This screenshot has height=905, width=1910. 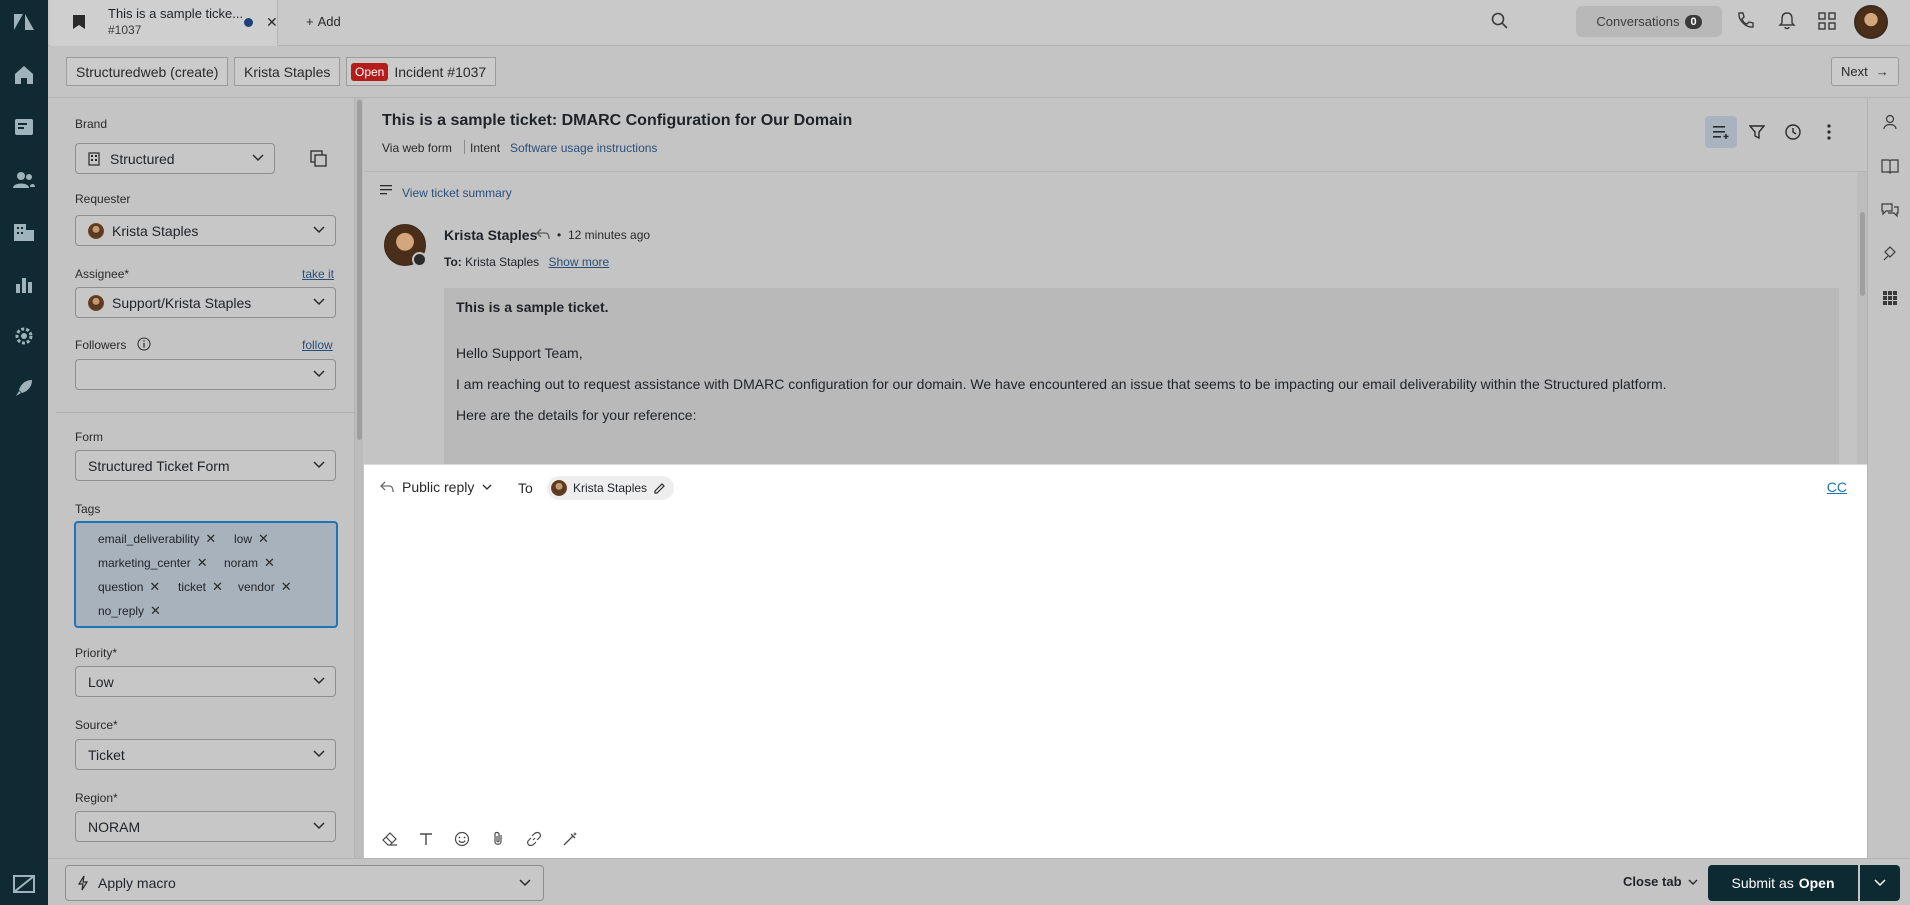 What do you see at coordinates (1862, 254) in the screenshot?
I see `conversation-scrollbar-thumb` at bounding box center [1862, 254].